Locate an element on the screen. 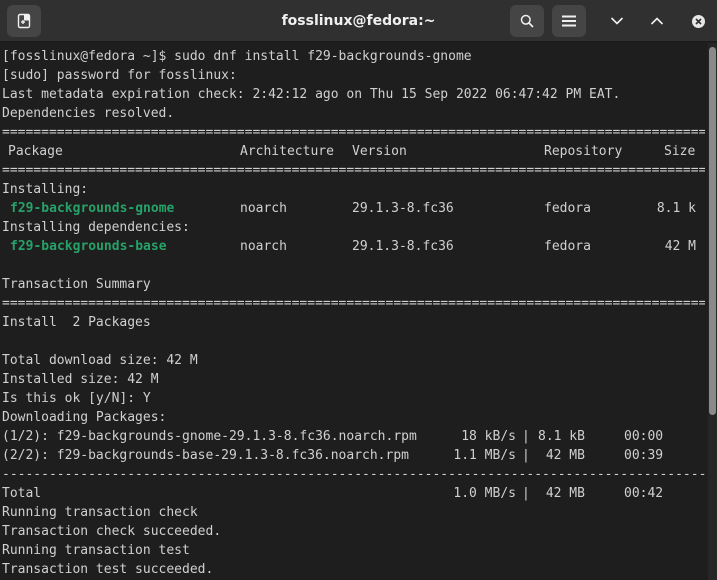 The width and height of the screenshot is (717, 580). new-tab-button is located at coordinates (24, 21).